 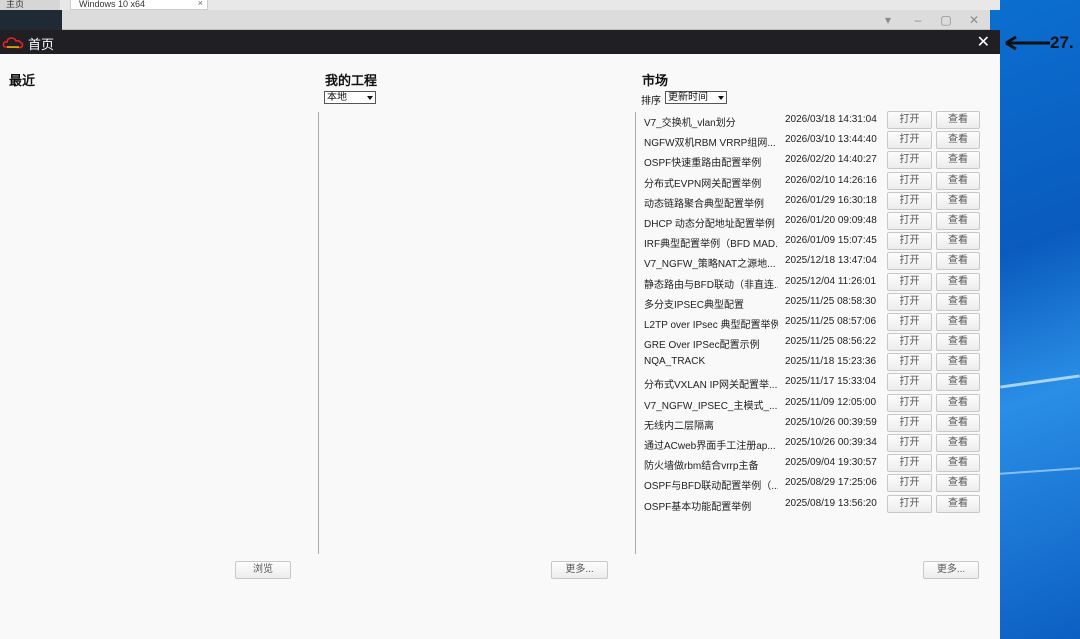 What do you see at coordinates (350, 97) in the screenshot?
I see `location-select: 本地` at bounding box center [350, 97].